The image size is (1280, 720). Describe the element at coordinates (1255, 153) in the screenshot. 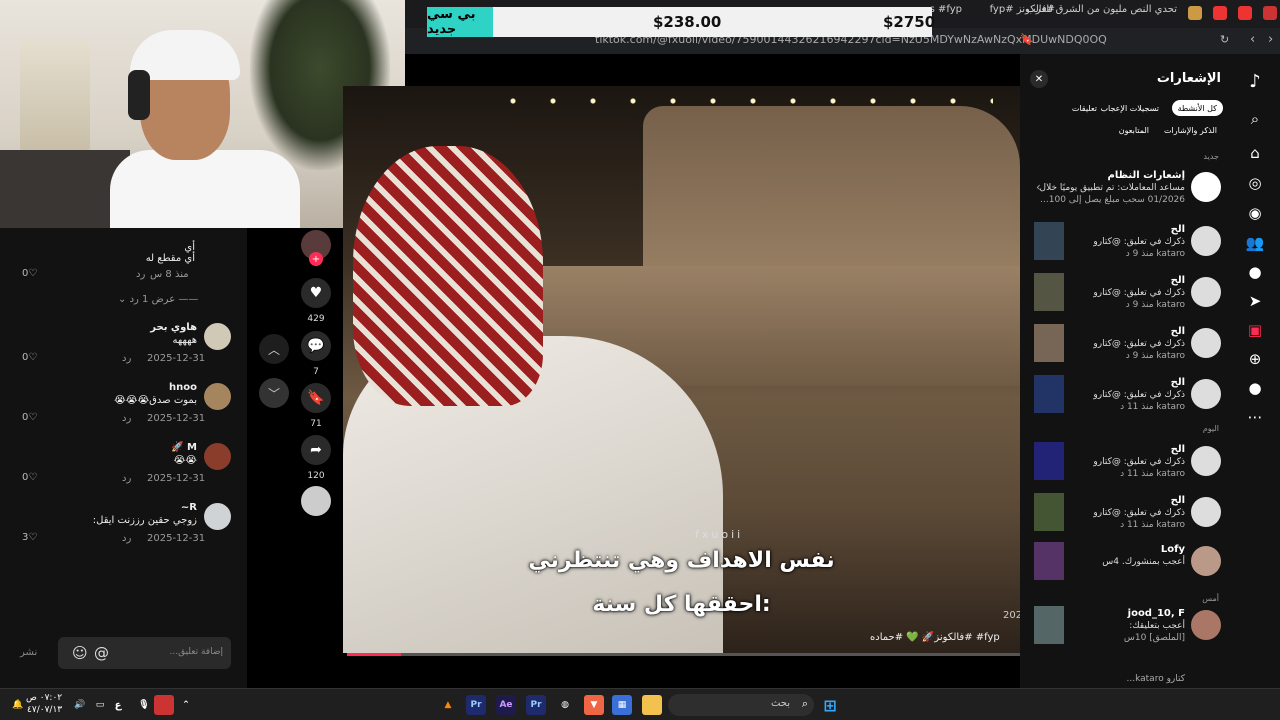

I see `home-icon: ⌂` at that location.